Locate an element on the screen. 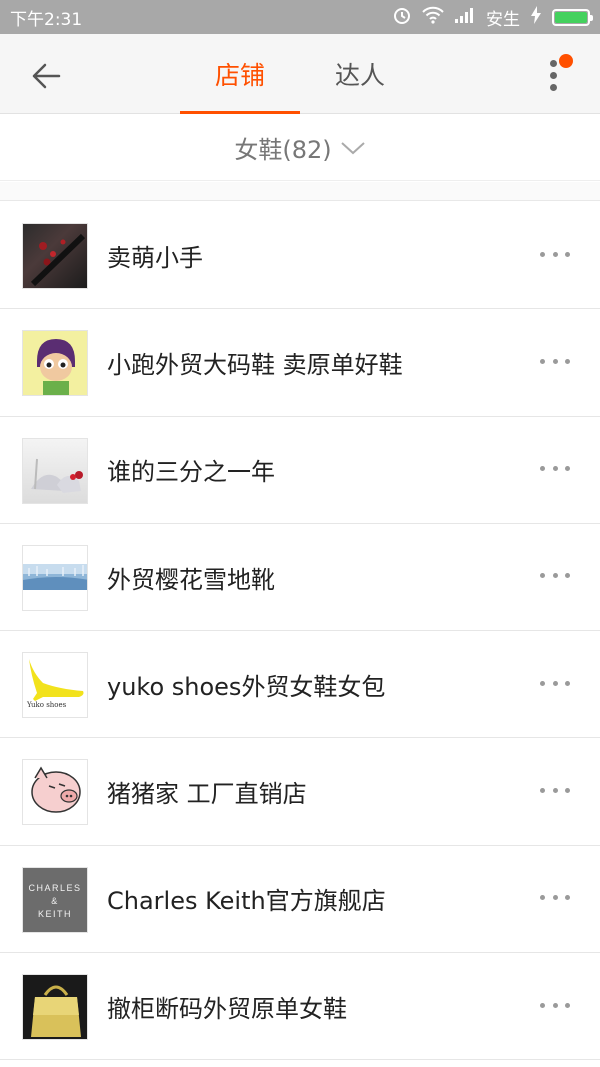 This screenshot has width=600, height=1067. back-button is located at coordinates (46, 76).